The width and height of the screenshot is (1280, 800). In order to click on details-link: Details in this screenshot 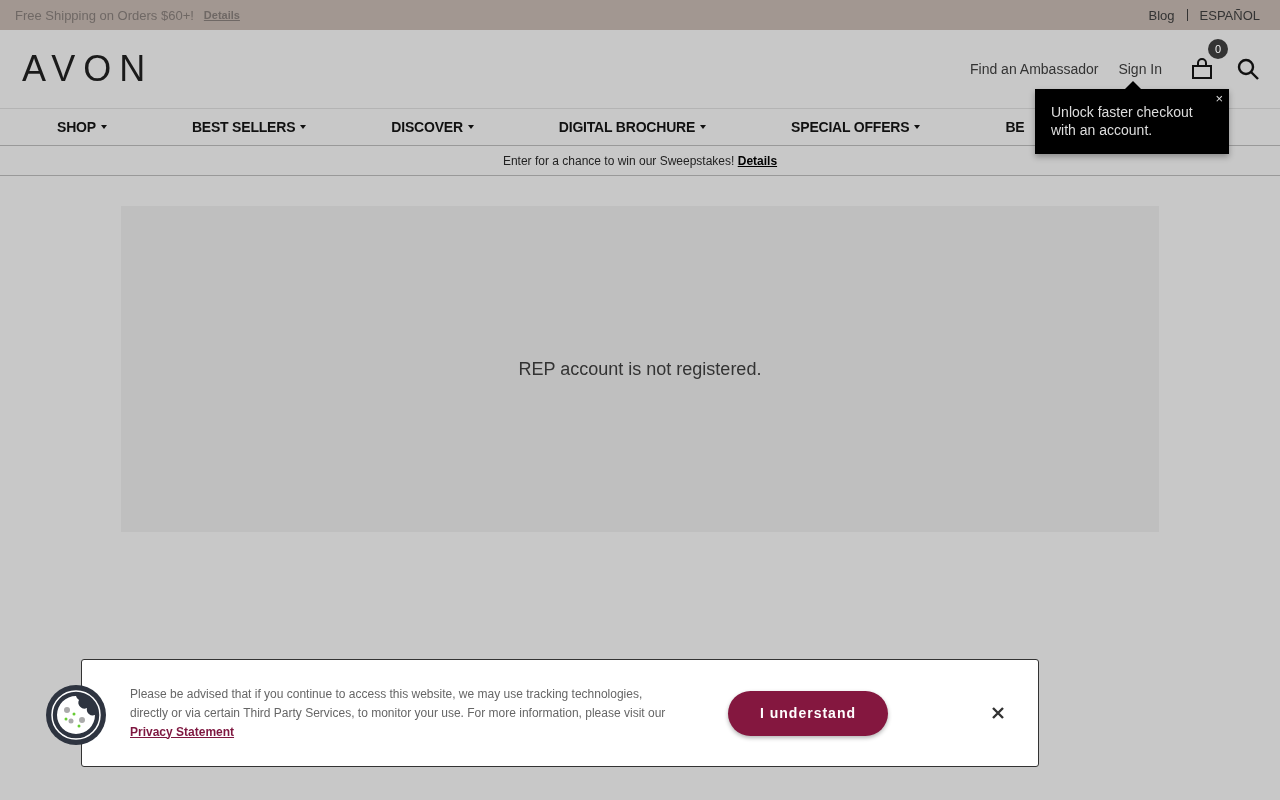, I will do `click(757, 160)`.